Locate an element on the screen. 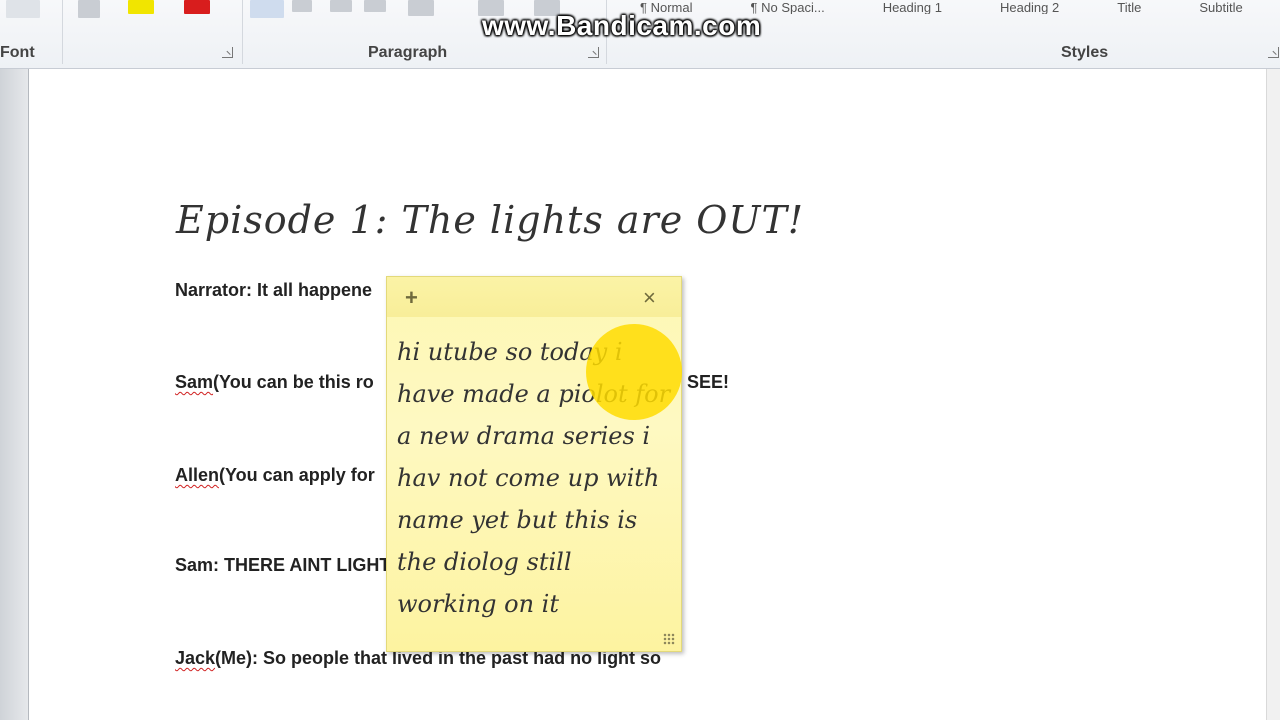  style-heading-2: Heading 2 is located at coordinates (1029, 7).